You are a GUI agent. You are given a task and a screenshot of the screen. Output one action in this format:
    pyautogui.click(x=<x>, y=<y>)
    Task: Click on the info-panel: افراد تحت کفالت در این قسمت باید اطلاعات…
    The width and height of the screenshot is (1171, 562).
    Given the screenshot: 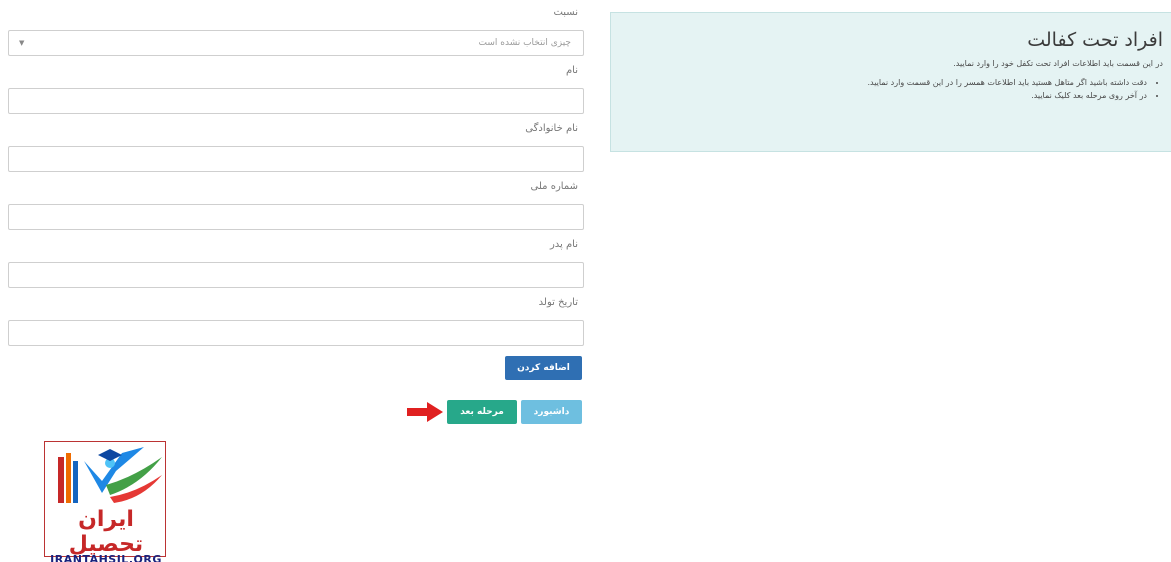 What is the action you would take?
    pyautogui.click(x=890, y=82)
    